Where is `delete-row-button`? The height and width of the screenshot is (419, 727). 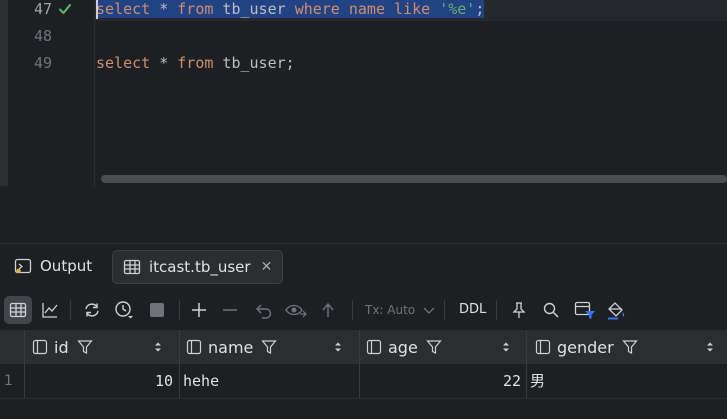
delete-row-button is located at coordinates (230, 310).